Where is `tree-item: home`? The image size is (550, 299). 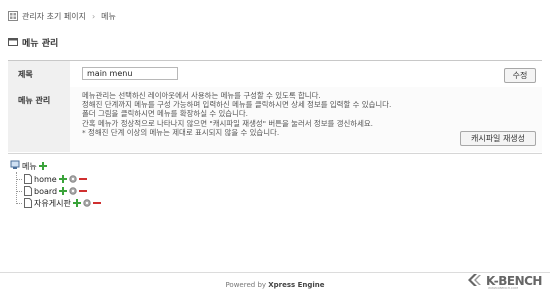
tree-item: home is located at coordinates (51, 179).